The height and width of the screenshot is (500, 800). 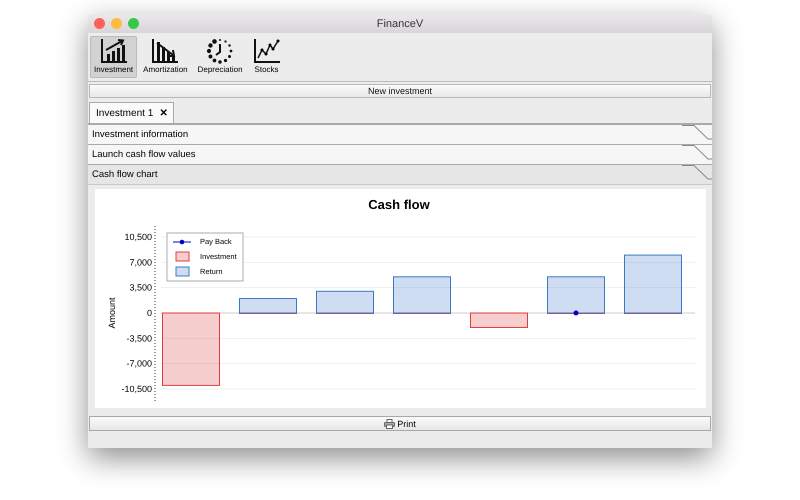 I want to click on line-chart-icon, so click(x=266, y=51).